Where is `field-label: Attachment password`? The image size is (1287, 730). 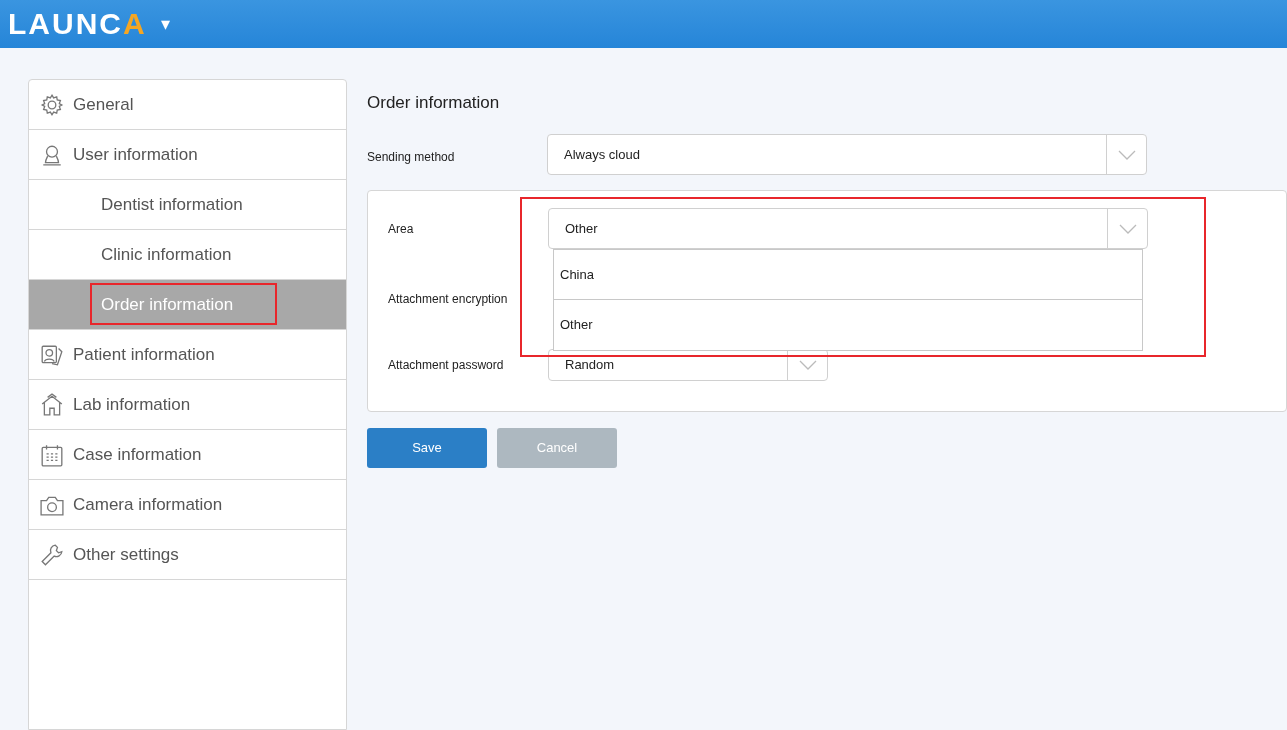
field-label: Attachment password is located at coordinates (446, 365).